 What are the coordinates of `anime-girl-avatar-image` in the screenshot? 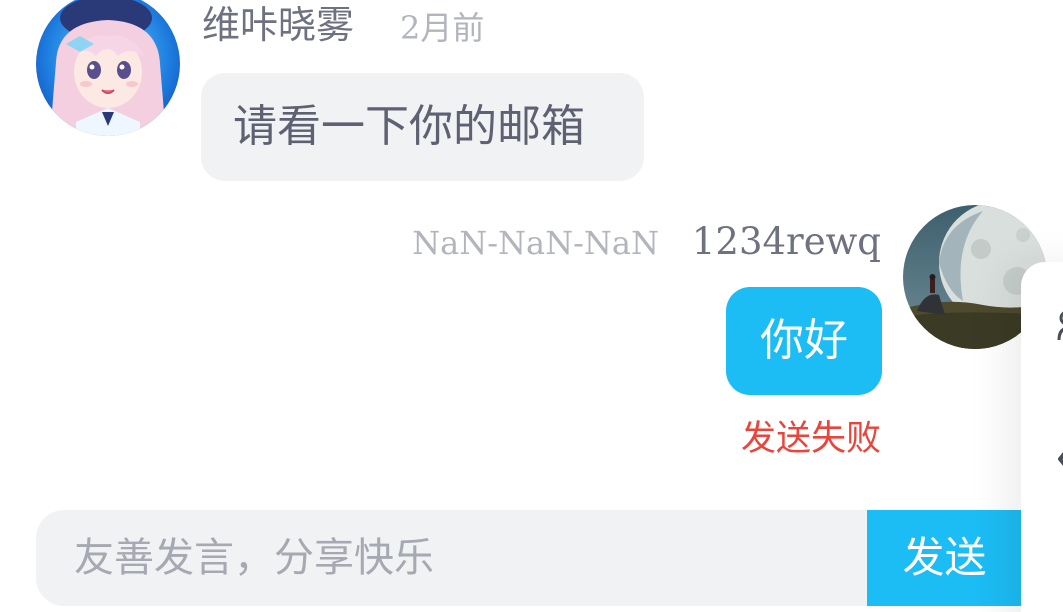 It's located at (108, 68).